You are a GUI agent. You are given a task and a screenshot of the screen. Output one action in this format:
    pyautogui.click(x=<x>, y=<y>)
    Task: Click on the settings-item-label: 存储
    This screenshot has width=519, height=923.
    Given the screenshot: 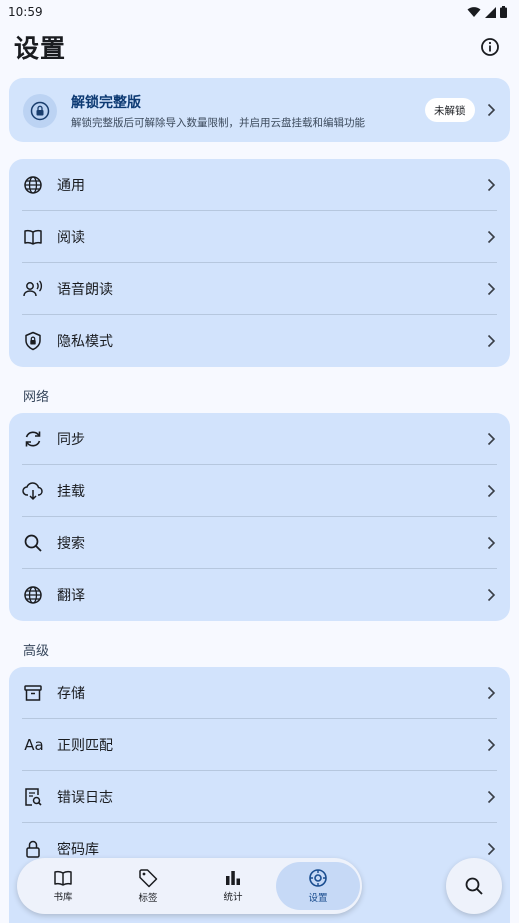 What is the action you would take?
    pyautogui.click(x=71, y=694)
    